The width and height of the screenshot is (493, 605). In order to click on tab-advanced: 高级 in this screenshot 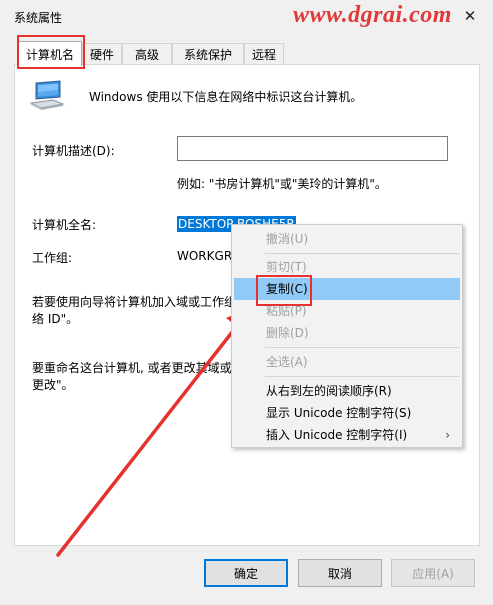, I will do `click(147, 54)`.